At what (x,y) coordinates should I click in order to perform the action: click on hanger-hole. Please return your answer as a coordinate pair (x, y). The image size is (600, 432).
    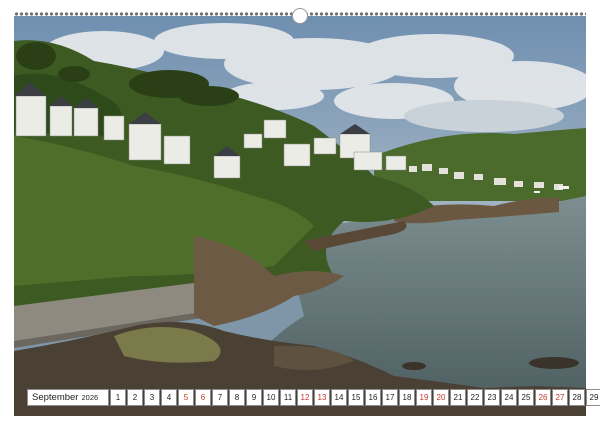
    Looking at the image, I should click on (300, 16).